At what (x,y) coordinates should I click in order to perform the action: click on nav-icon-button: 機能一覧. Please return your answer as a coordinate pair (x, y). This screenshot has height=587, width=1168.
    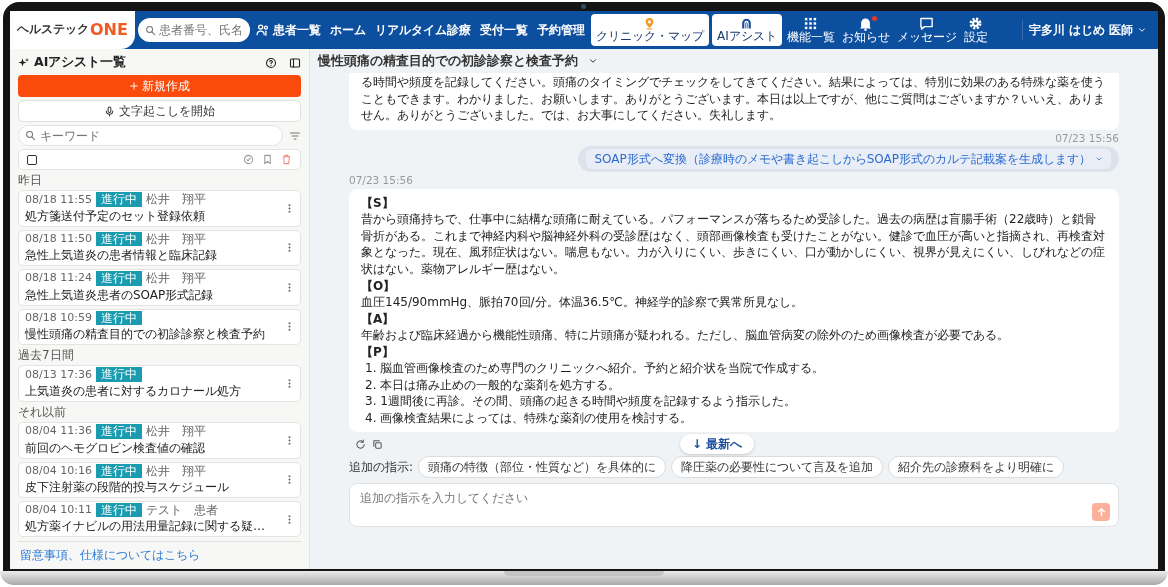
    Looking at the image, I should click on (810, 30).